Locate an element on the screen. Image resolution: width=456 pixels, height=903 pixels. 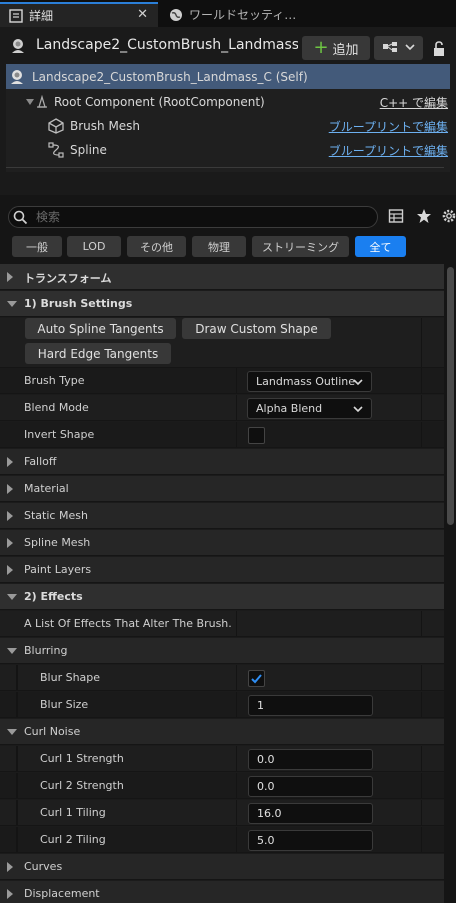
blueprint-options-button is located at coordinates (398, 48).